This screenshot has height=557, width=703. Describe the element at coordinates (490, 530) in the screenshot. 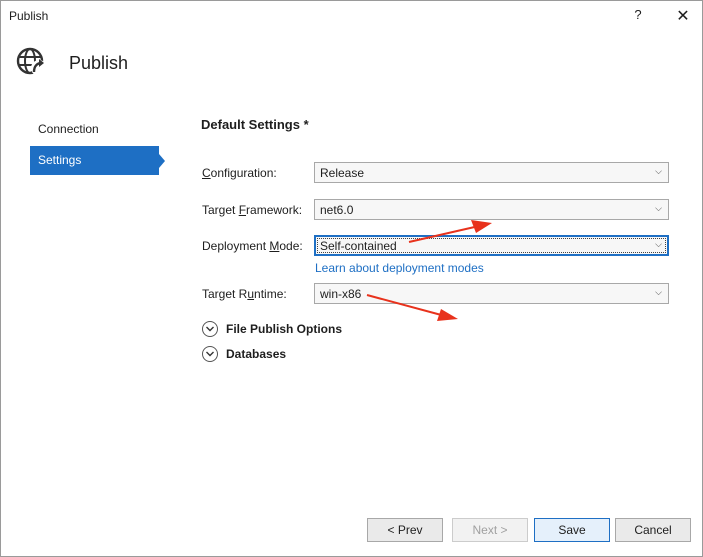

I see `next-button: Next >` at that location.